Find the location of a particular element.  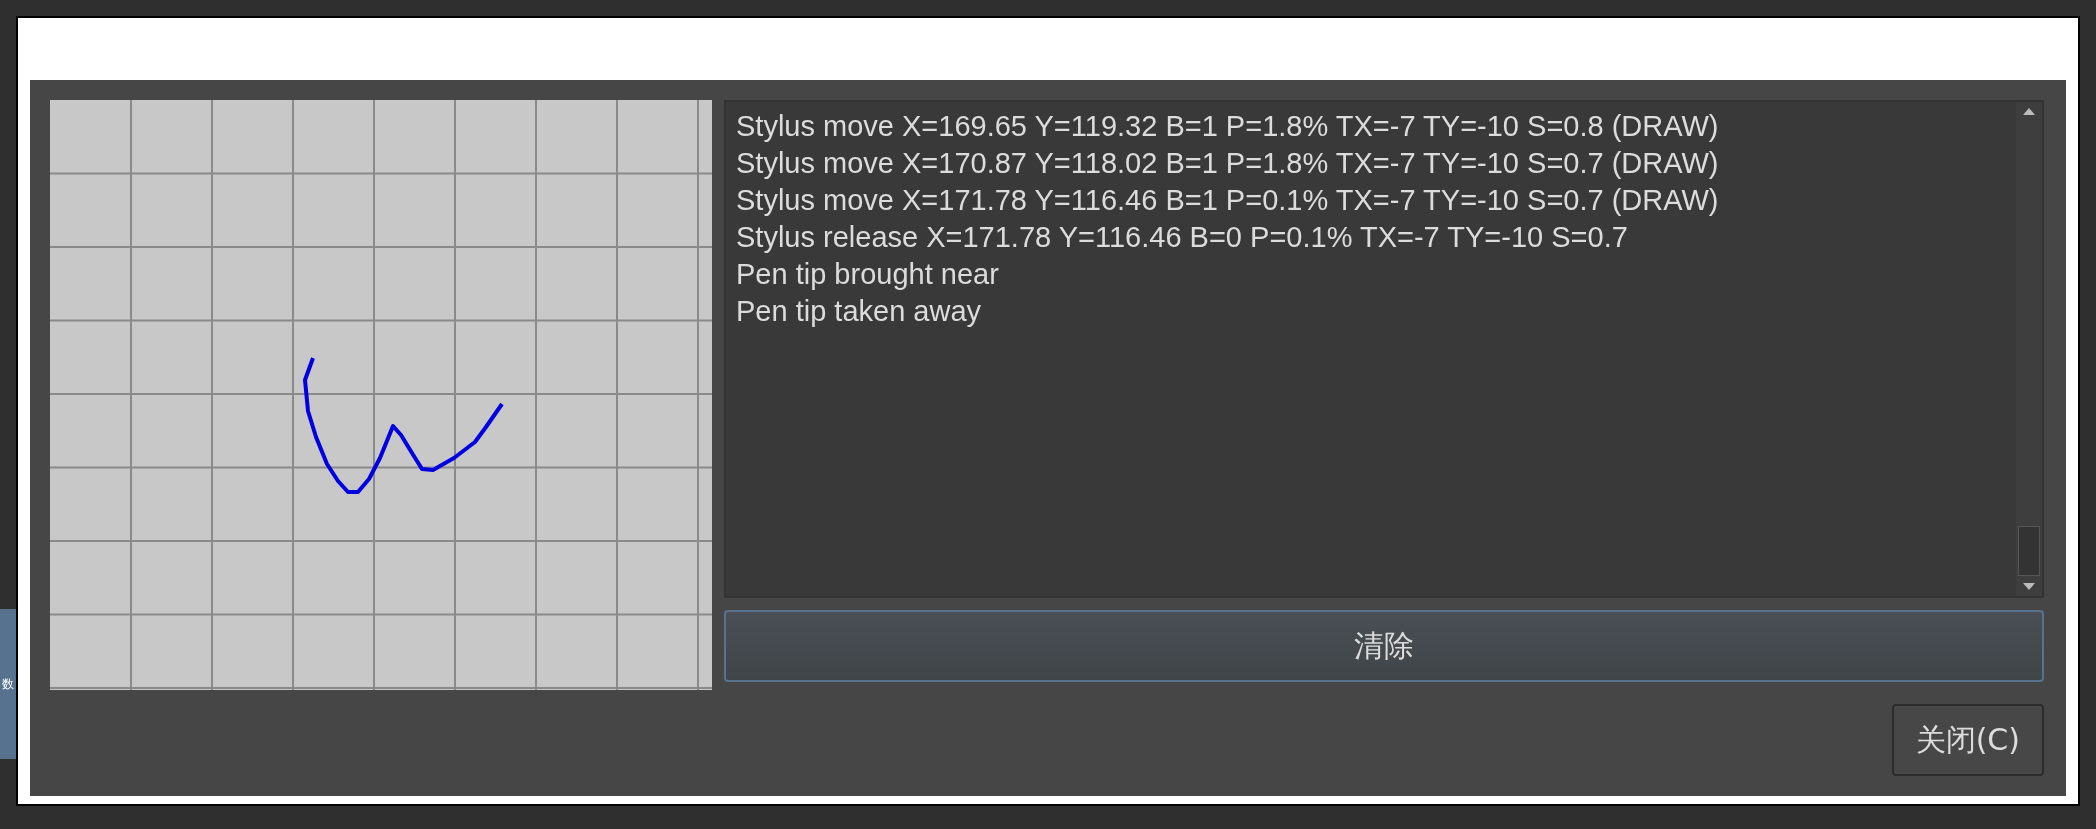

clear-button: 清除 is located at coordinates (1384, 646).